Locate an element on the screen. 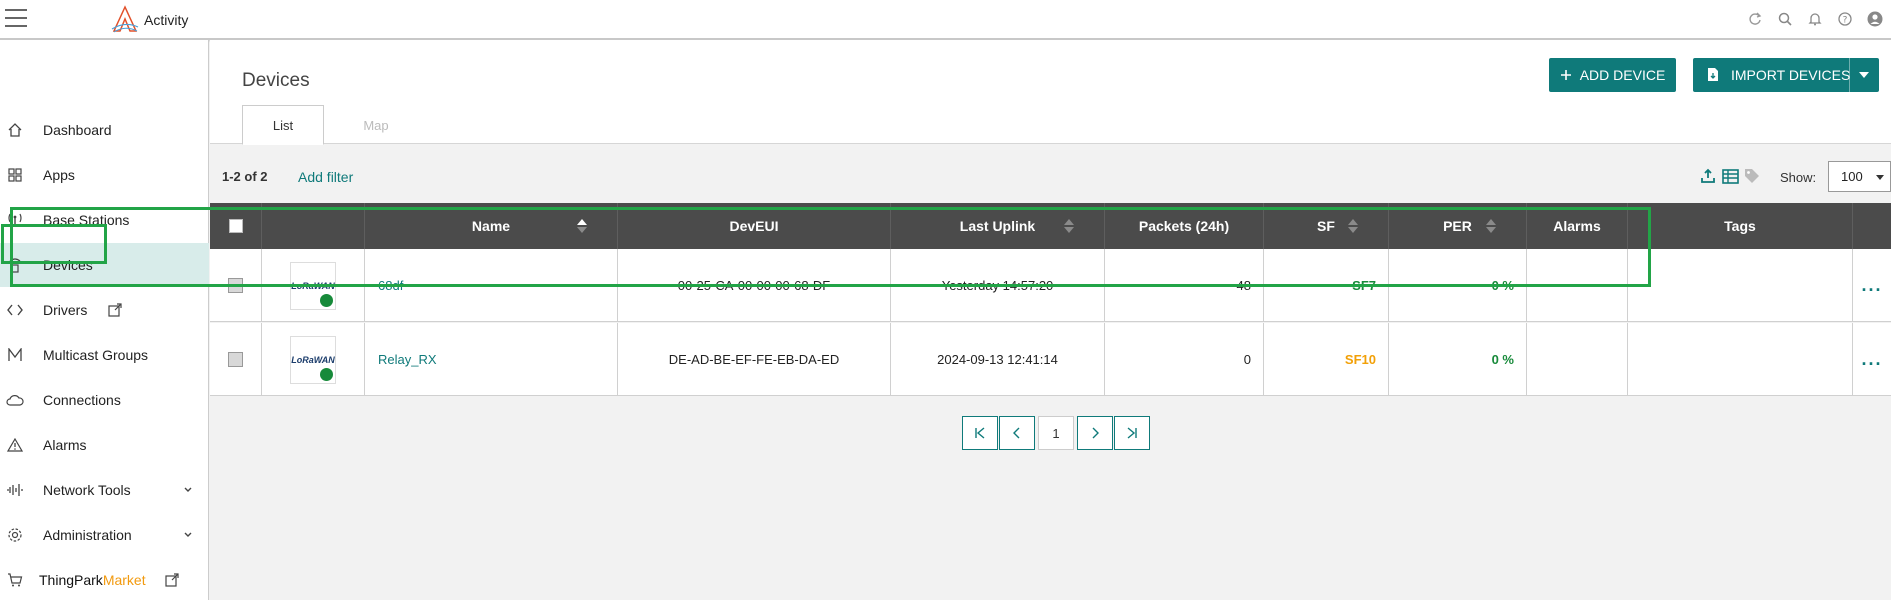 This screenshot has height=600, width=1891. select-all-checkbox is located at coordinates (235, 226).